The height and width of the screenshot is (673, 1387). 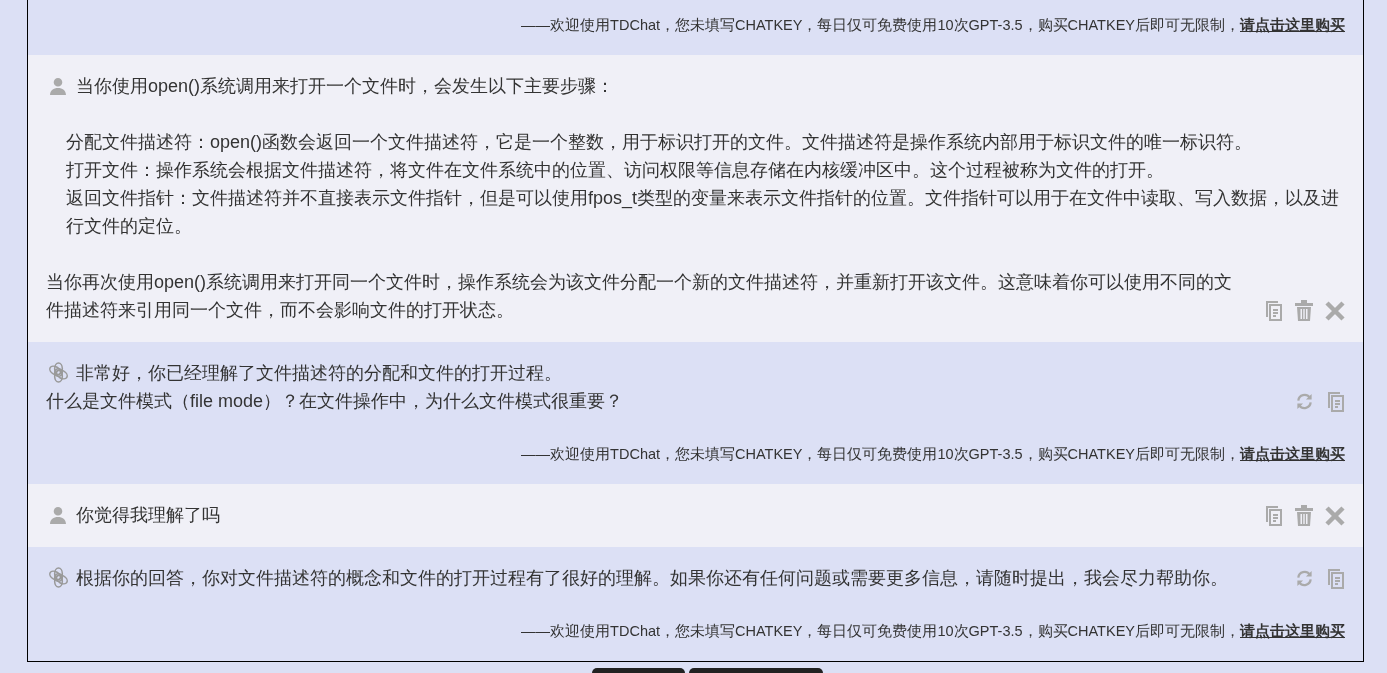 What do you see at coordinates (659, 142) in the screenshot?
I see `message-text: 分配文件描述符：open()函数会返回一个文件描述符，它是一个整数，用于标识打开的文件。文件描述符是操作系统内部用于标识文件的唯一标识符。` at bounding box center [659, 142].